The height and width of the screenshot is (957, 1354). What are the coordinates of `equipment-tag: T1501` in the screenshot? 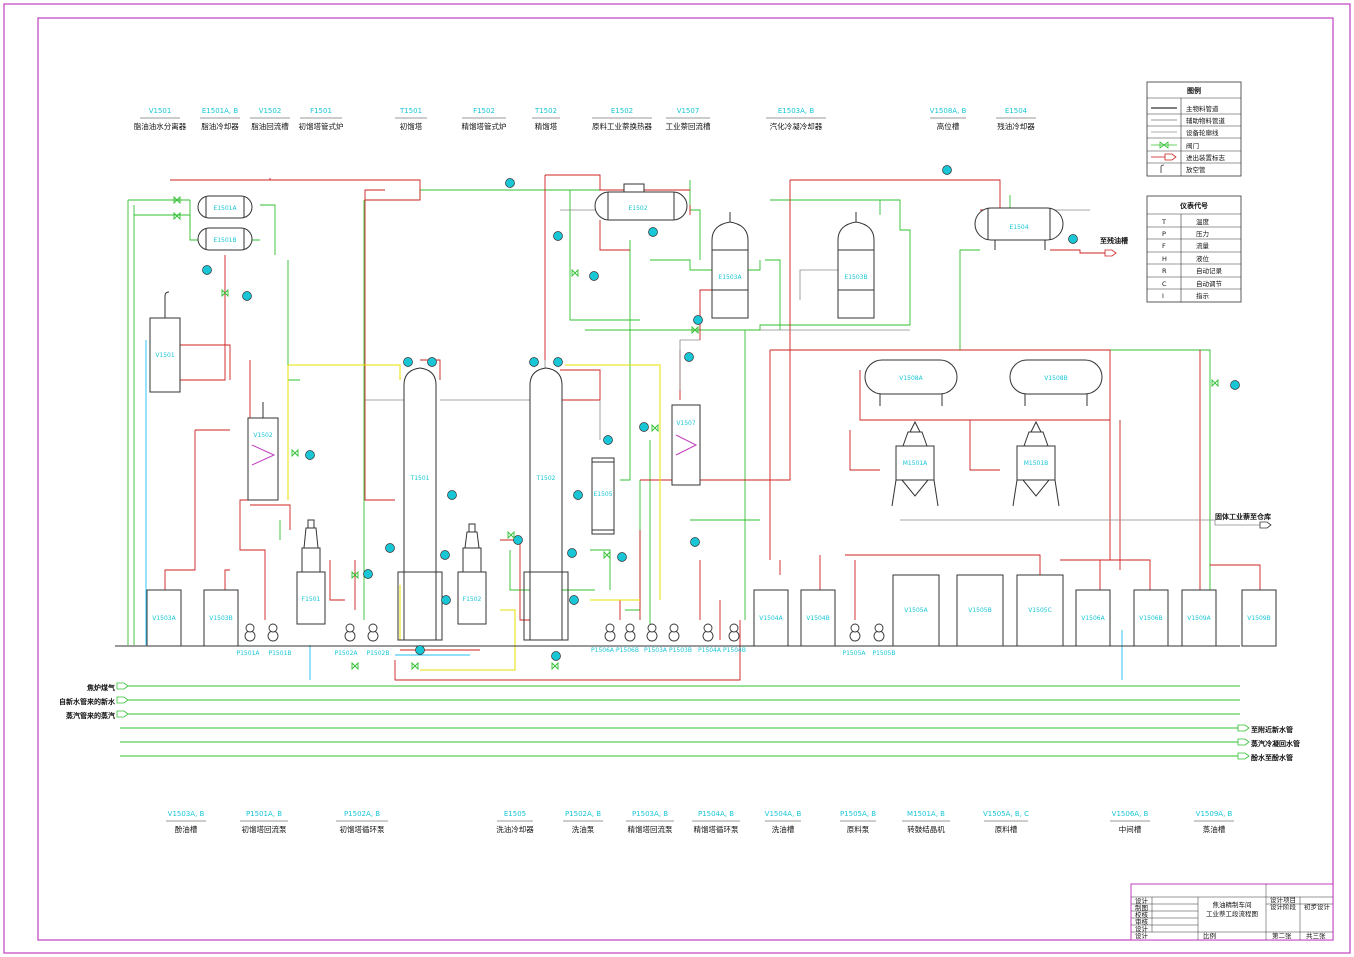 It's located at (420, 478).